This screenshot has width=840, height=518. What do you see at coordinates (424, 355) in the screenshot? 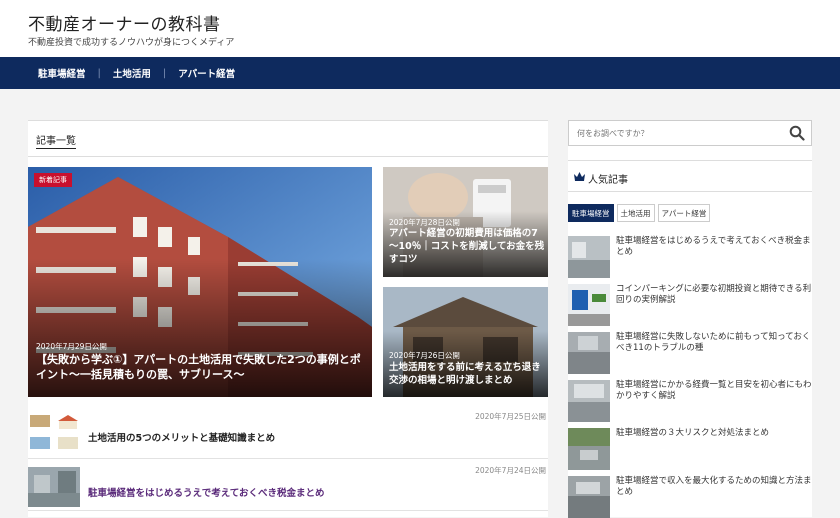
I see `article-date: 2020年7月26日公開` at bounding box center [424, 355].